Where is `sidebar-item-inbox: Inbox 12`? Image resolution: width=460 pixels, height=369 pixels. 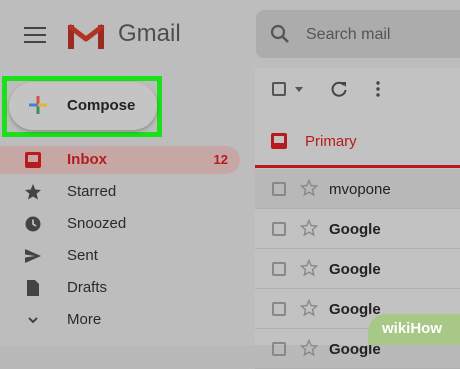 sidebar-item-inbox: Inbox 12 is located at coordinates (120, 160).